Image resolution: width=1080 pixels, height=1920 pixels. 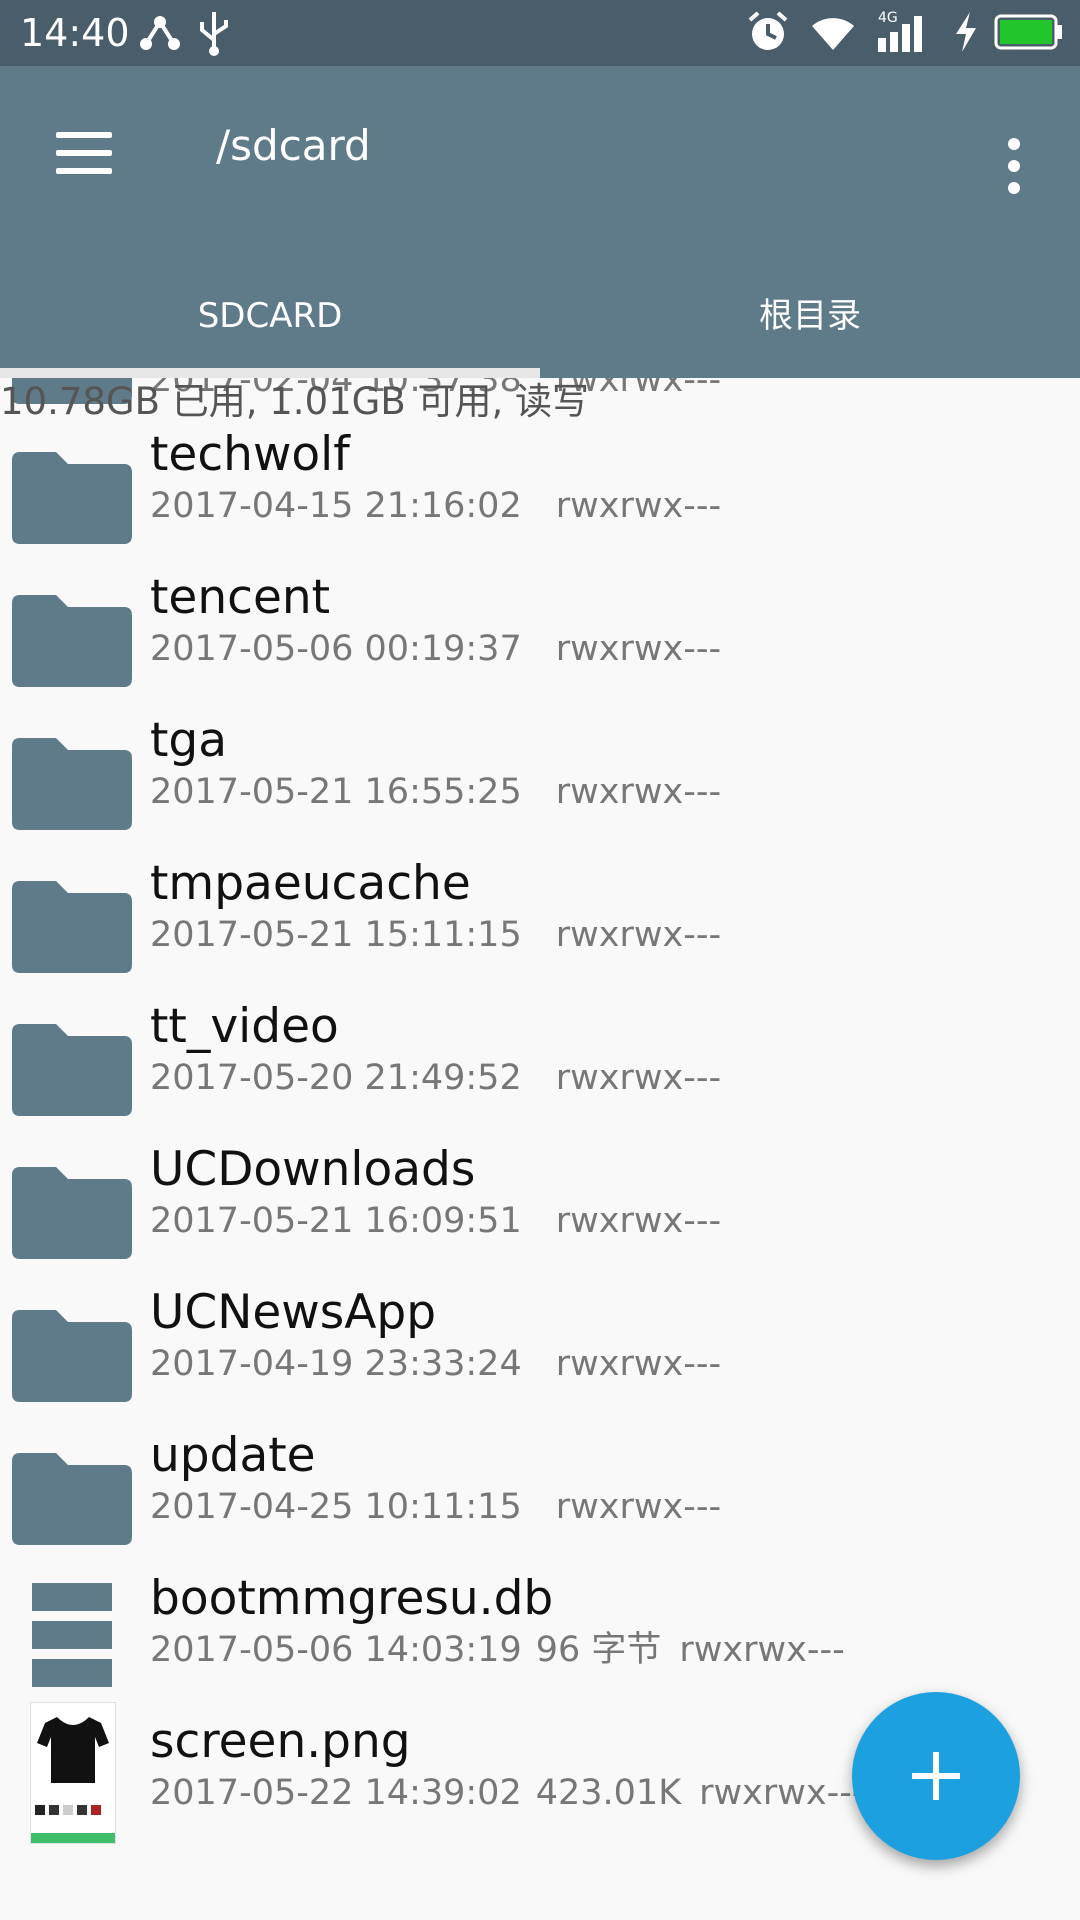 I want to click on tshirt-icon, so click(x=73, y=1780).